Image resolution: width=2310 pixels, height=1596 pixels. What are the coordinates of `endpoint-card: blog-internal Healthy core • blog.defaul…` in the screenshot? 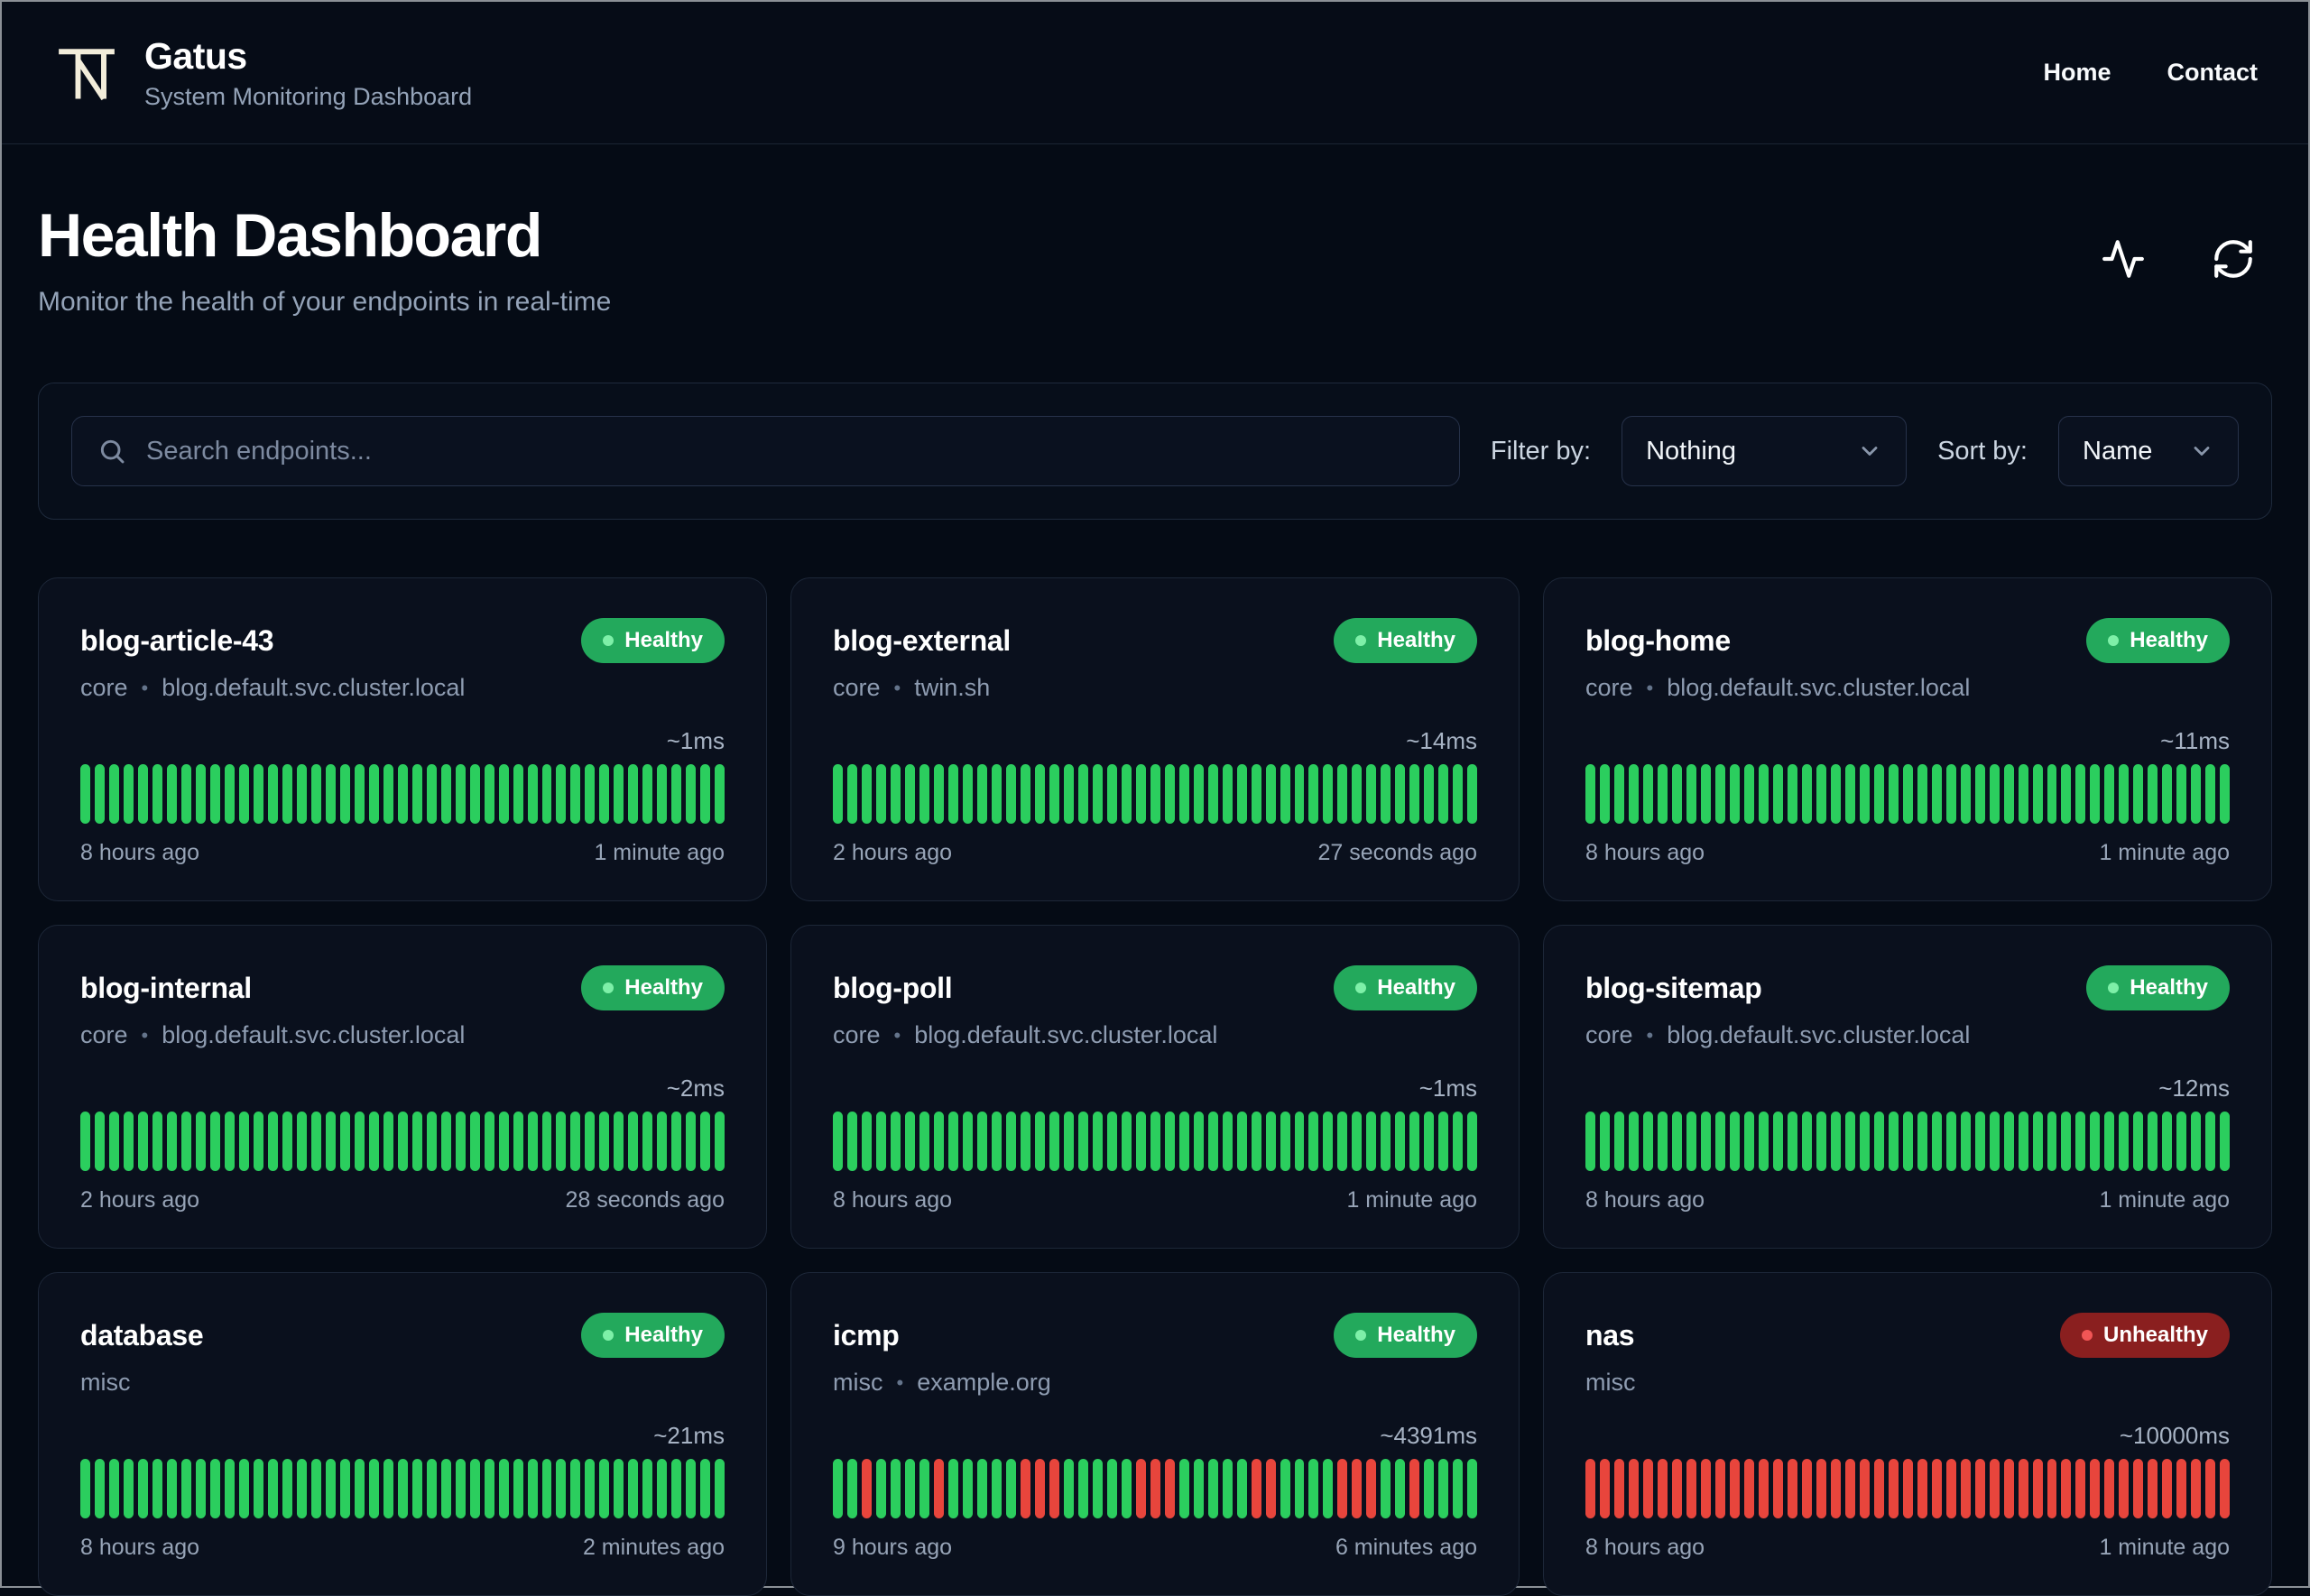 It's located at (402, 1087).